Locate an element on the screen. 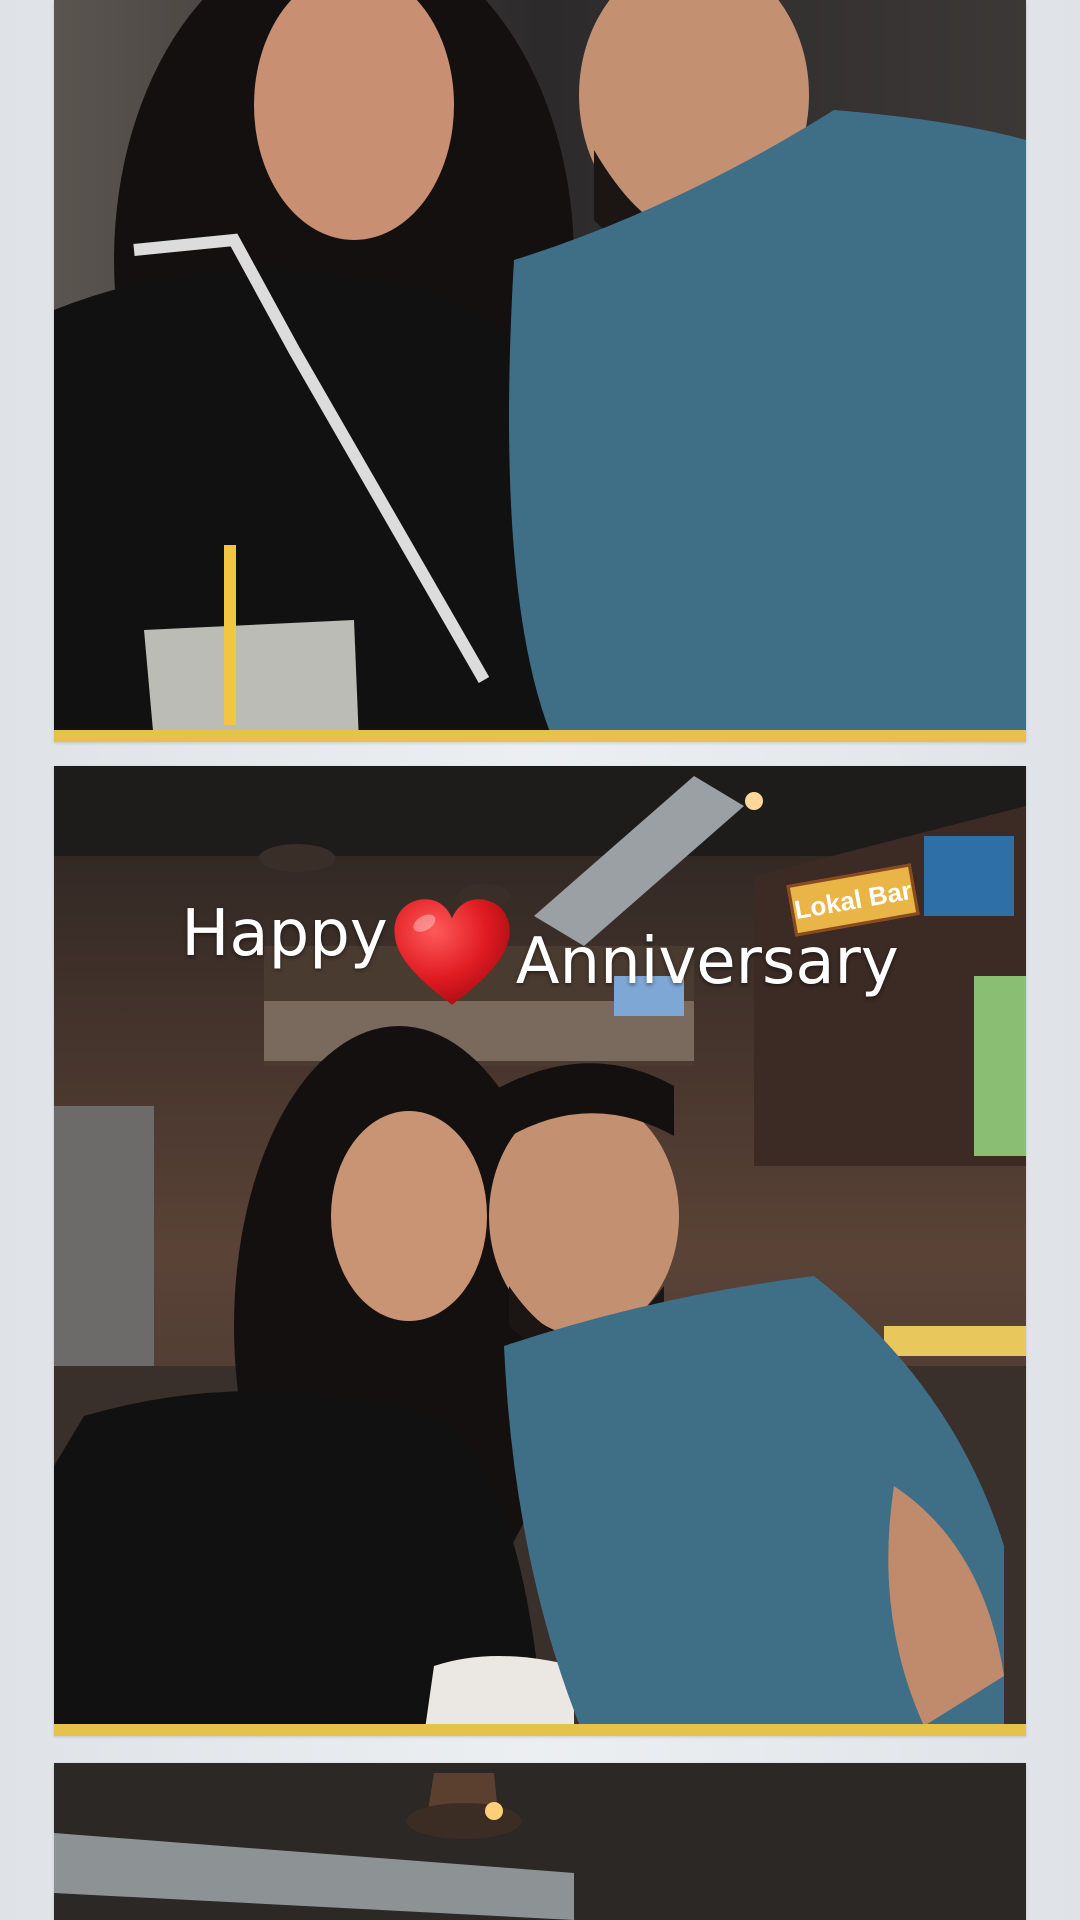  photo-partial-bottom is located at coordinates (540, 1841).